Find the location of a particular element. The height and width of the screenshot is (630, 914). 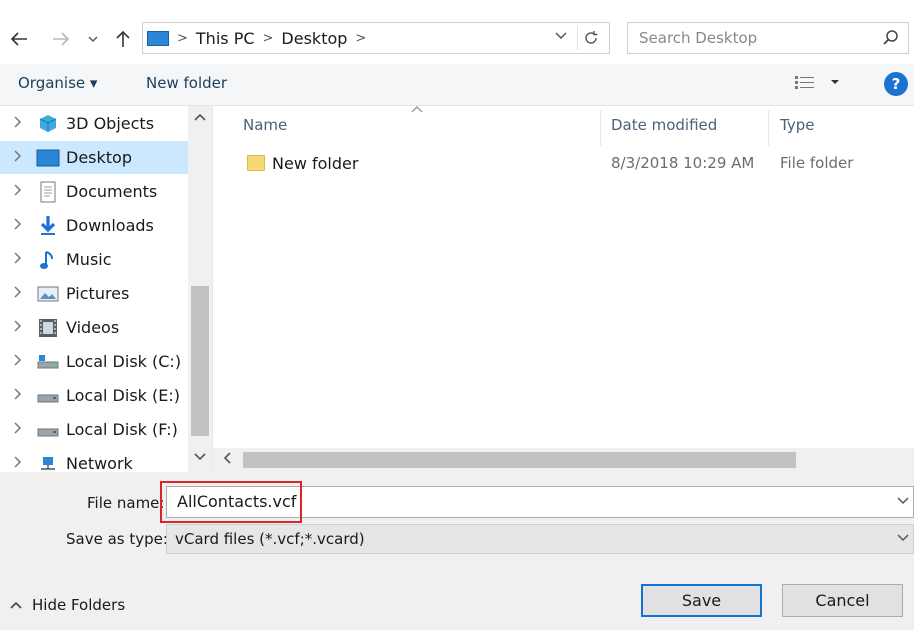

nav-item-music: Music is located at coordinates (94, 259).